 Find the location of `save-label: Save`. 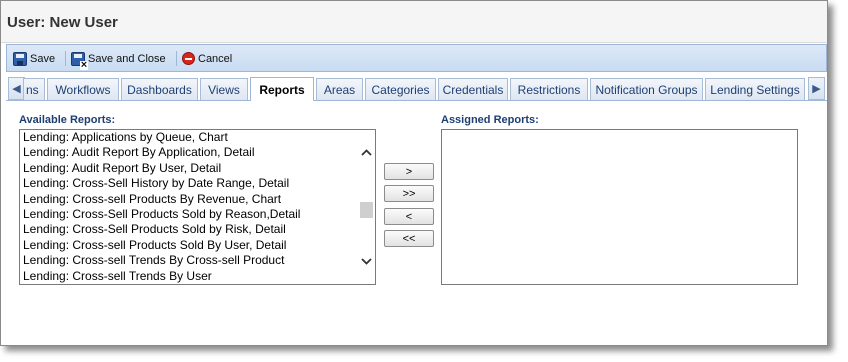

save-label: Save is located at coordinates (43, 58).